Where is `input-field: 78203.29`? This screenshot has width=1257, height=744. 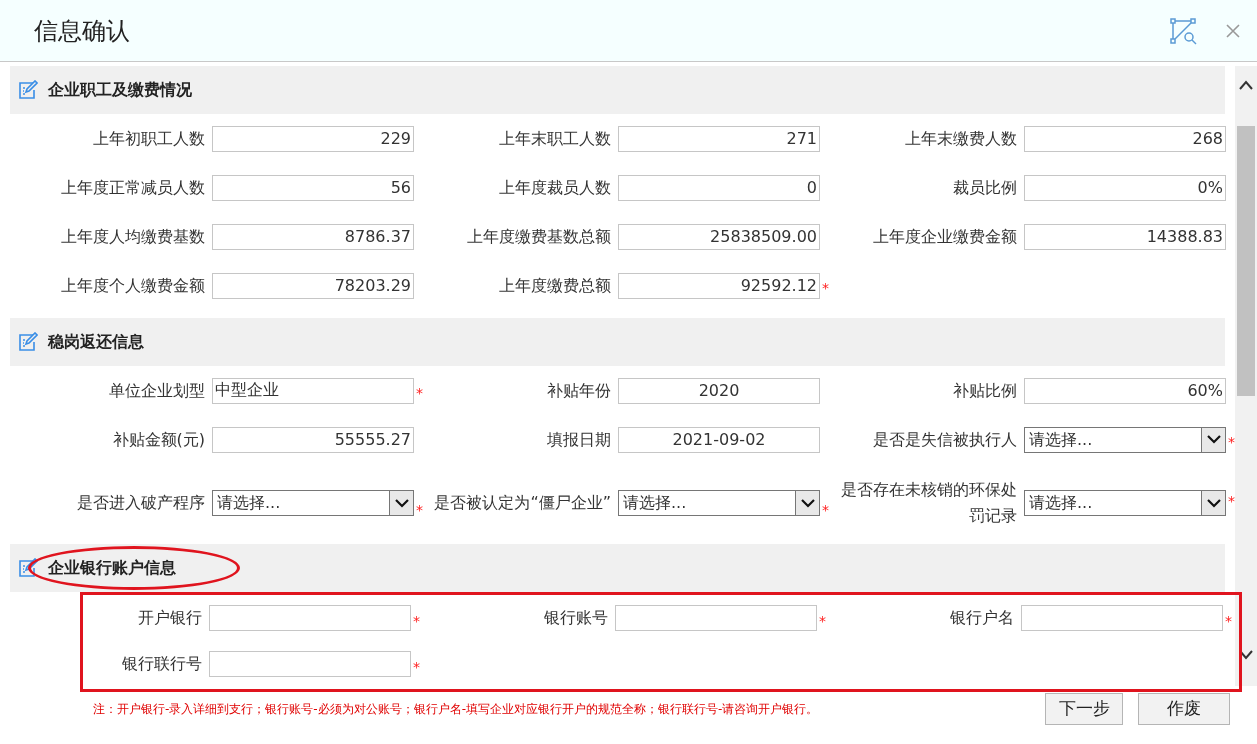 input-field: 78203.29 is located at coordinates (313, 285).